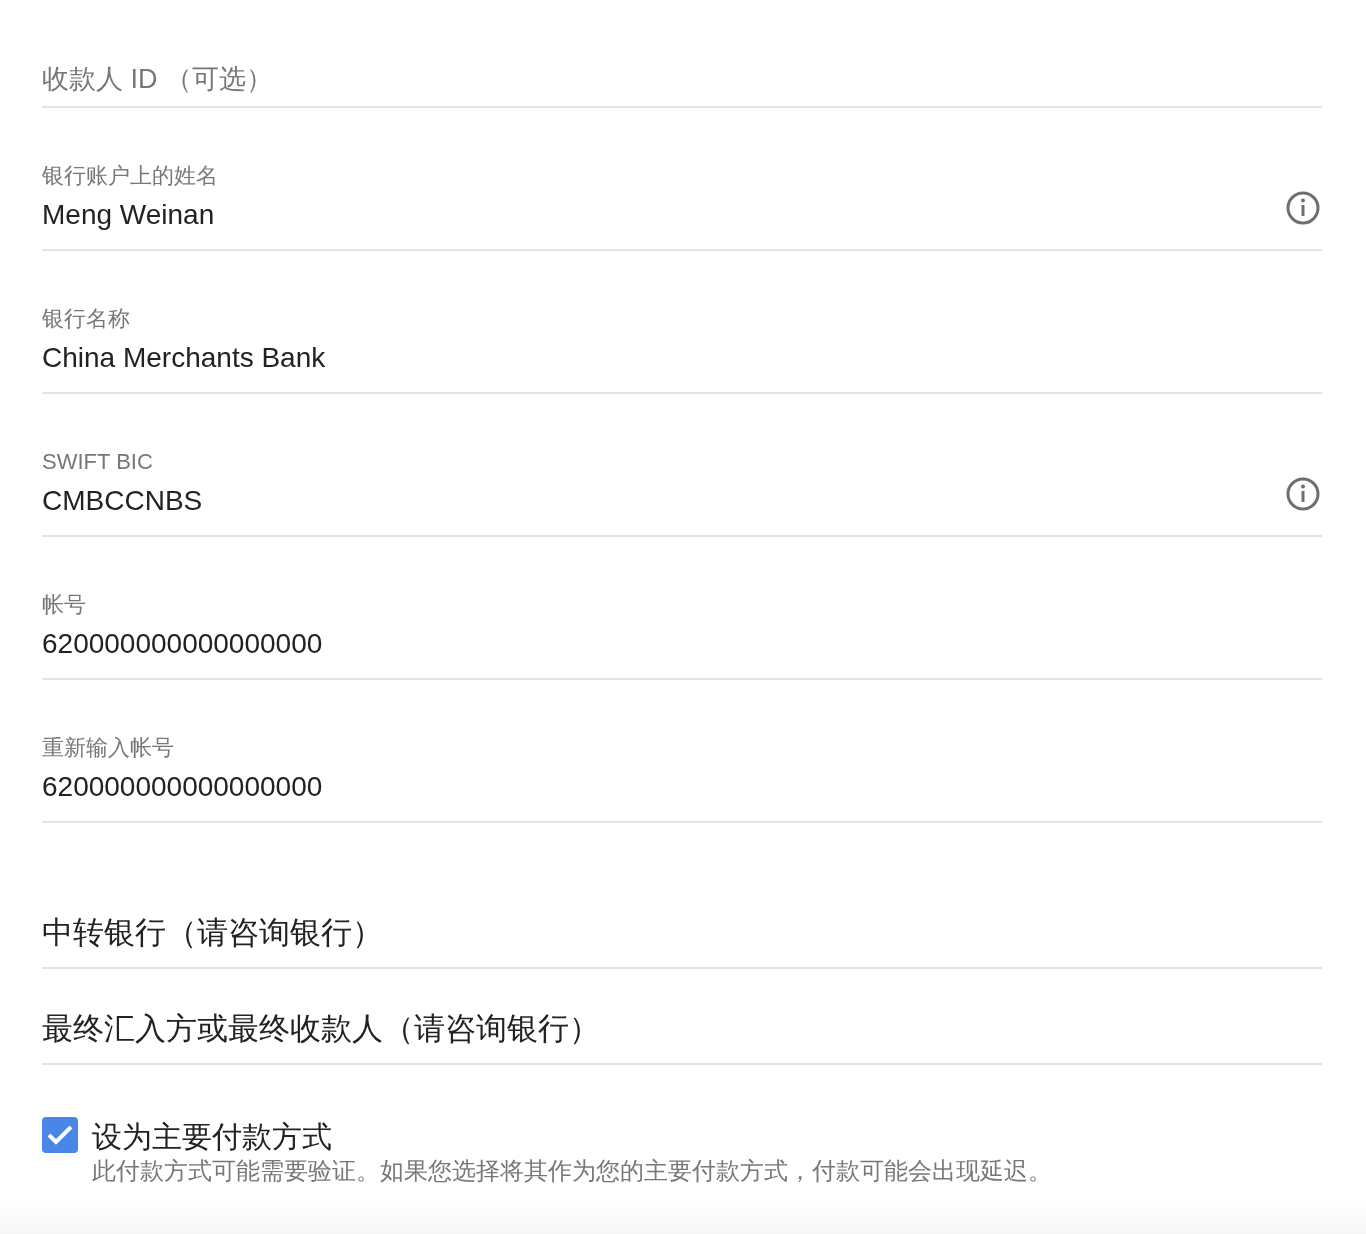 The image size is (1366, 1234). I want to click on field-label: 中转银行（请咨询银行）, so click(212, 933).